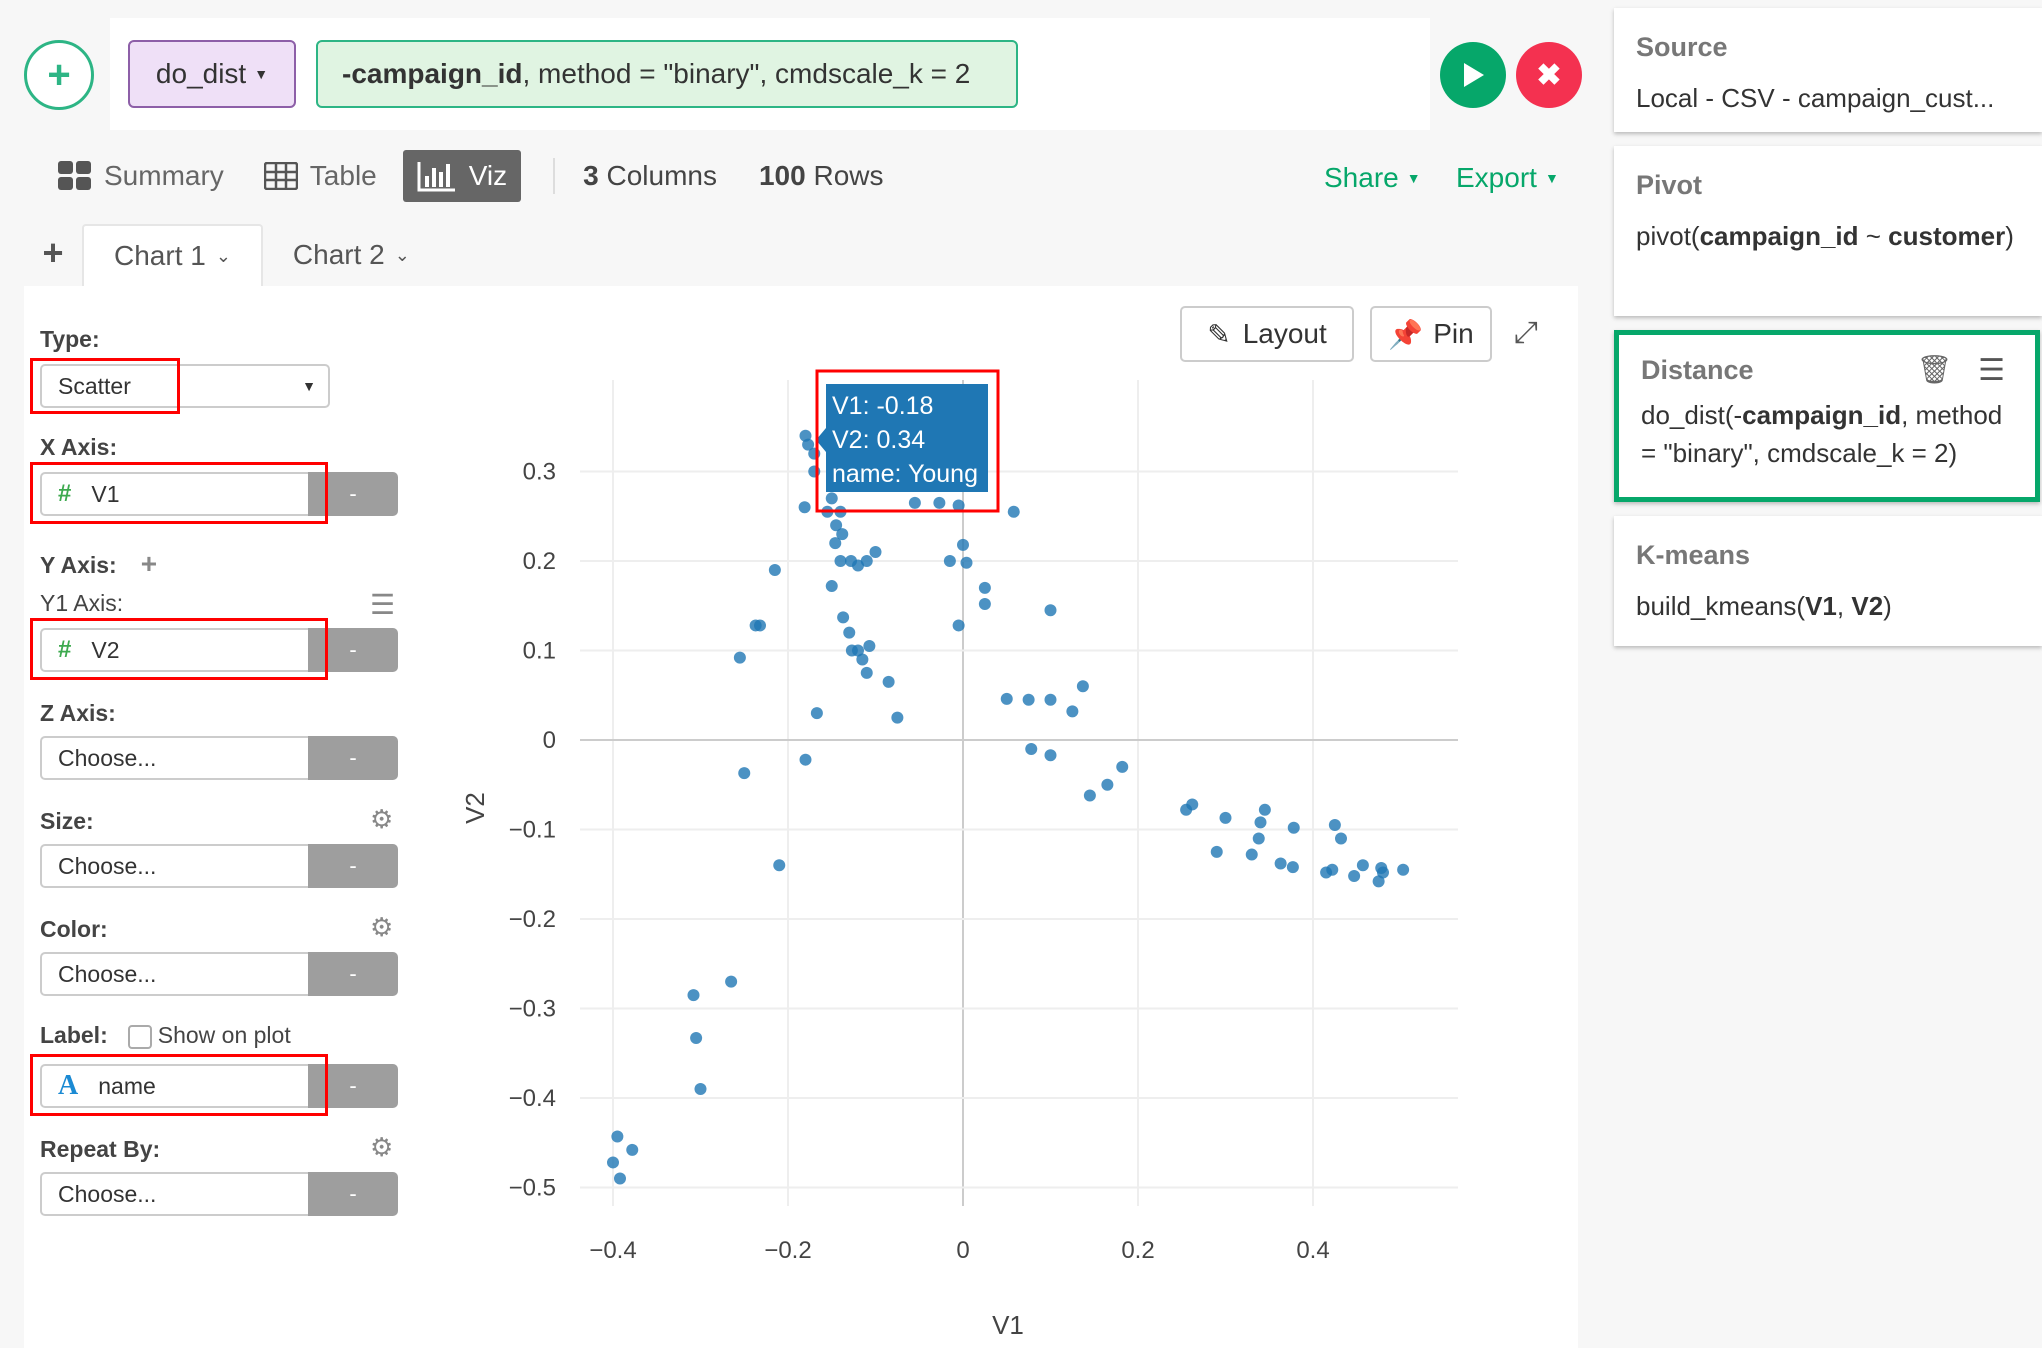 This screenshot has width=2042, height=1348. What do you see at coordinates (1935, 370) in the screenshot?
I see `trash-icon: 🗑` at bounding box center [1935, 370].